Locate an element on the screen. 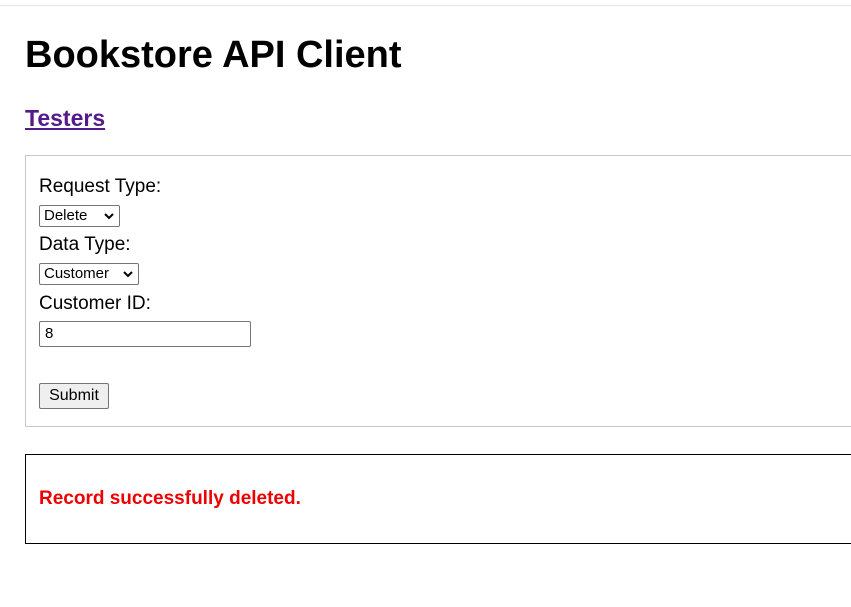  result-message: Record successfully deleted. is located at coordinates (170, 498).